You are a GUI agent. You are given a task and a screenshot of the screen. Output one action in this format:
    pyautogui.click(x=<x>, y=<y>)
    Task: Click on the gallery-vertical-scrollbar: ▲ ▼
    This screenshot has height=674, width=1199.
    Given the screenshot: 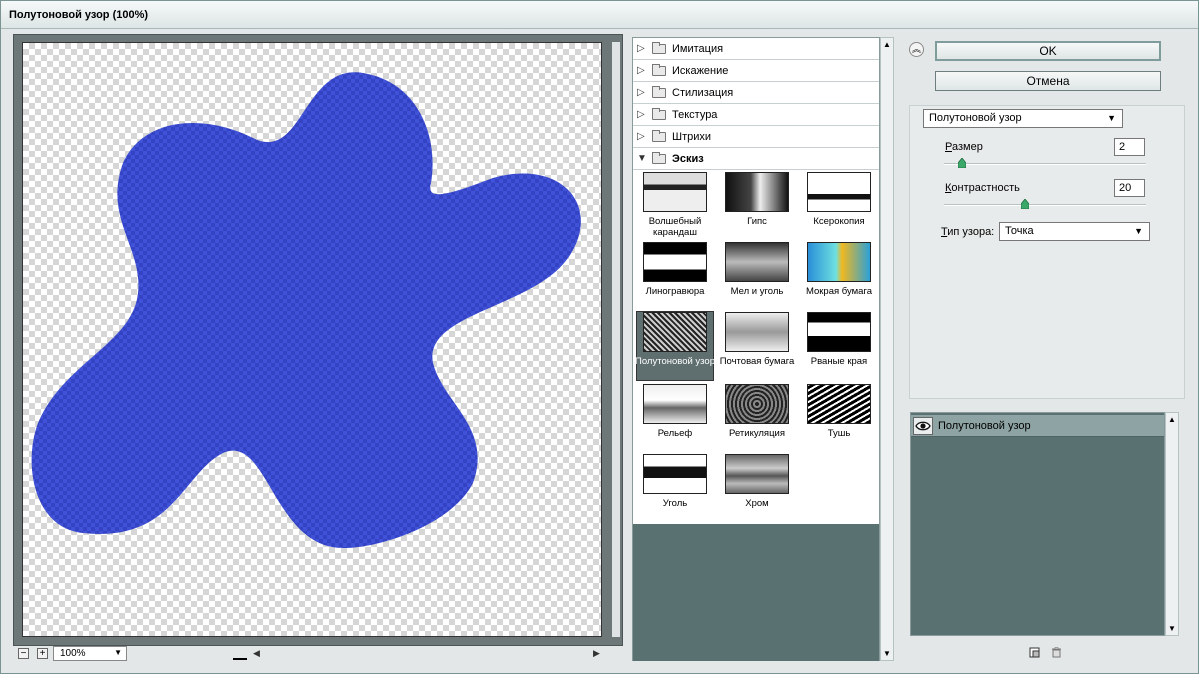 What is the action you would take?
    pyautogui.click(x=887, y=349)
    